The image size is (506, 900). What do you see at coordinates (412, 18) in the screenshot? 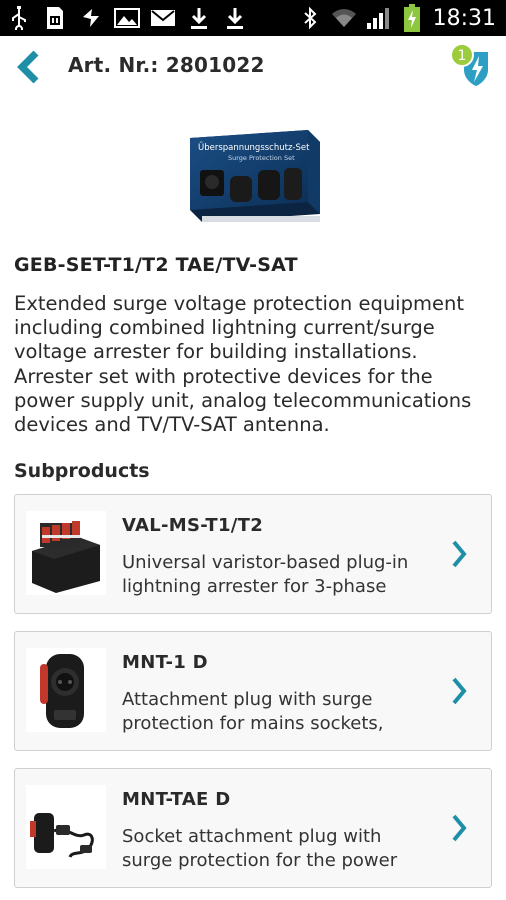
I see `battery-charging-icon` at bounding box center [412, 18].